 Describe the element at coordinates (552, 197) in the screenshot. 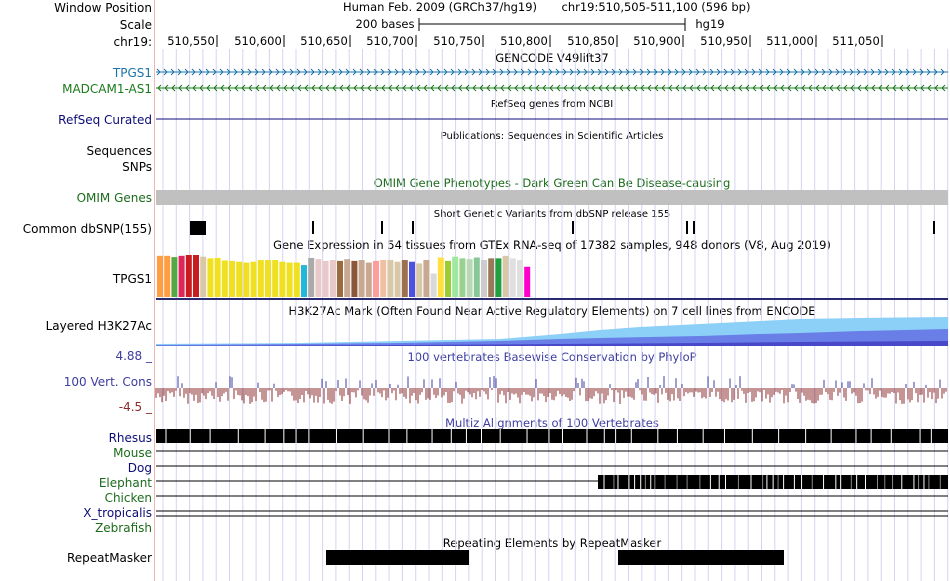

I see `omim-phenotype-bar` at that location.